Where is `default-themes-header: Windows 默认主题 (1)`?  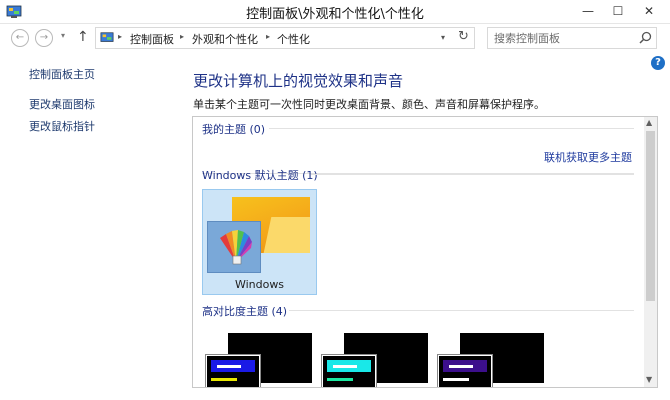 default-themes-header: Windows 默认主题 (1) is located at coordinates (260, 175).